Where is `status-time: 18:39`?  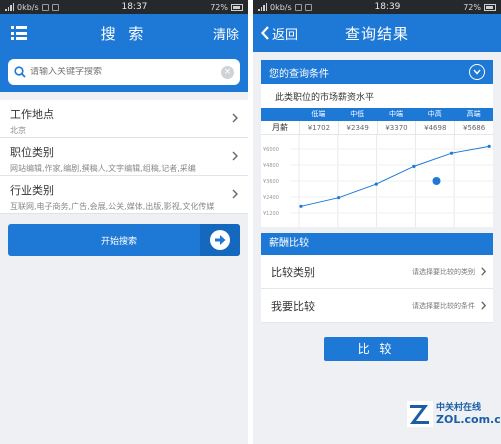 status-time: 18:39 is located at coordinates (387, 7).